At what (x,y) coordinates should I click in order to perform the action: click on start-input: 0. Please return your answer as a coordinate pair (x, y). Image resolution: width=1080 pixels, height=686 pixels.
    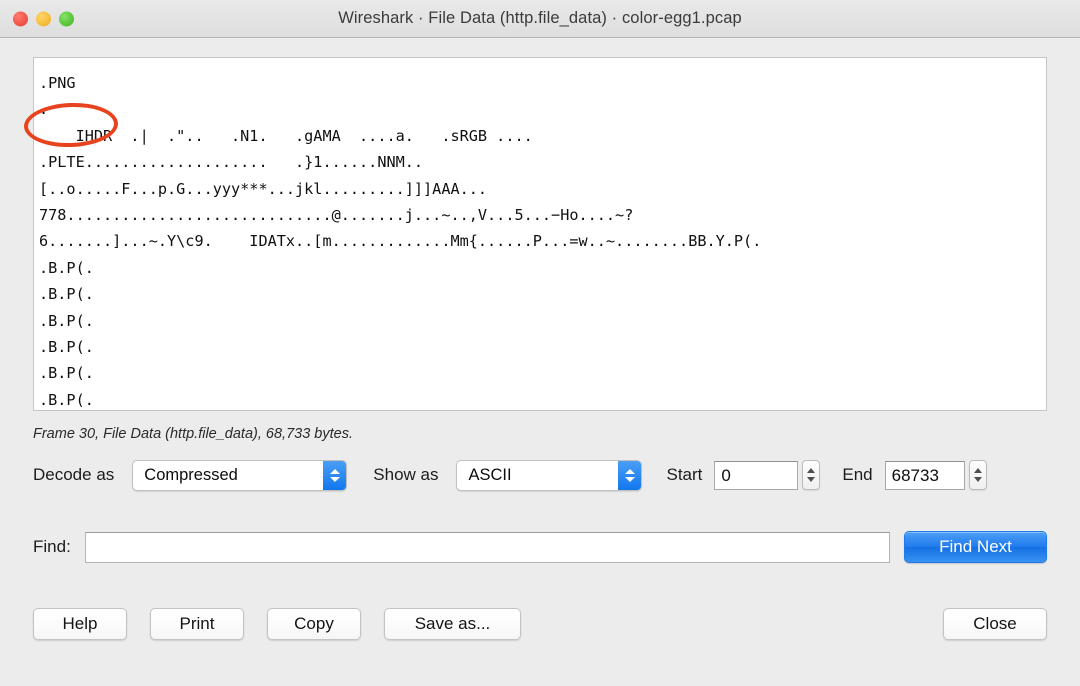
    Looking at the image, I should click on (756, 475).